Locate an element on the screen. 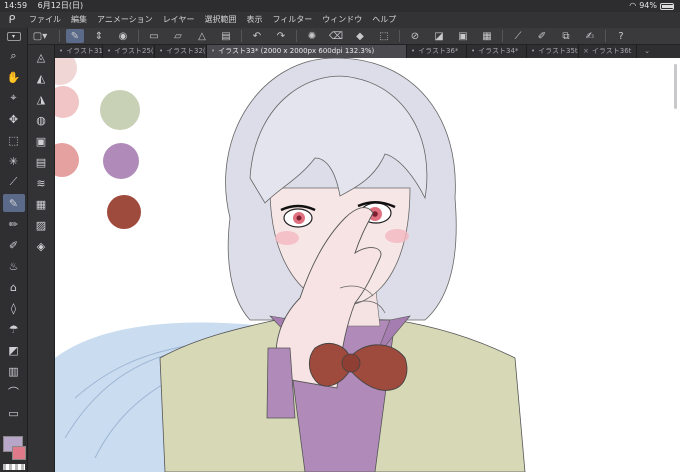 This screenshot has width=680, height=472. open-folder-icon: ▱ is located at coordinates (178, 36).